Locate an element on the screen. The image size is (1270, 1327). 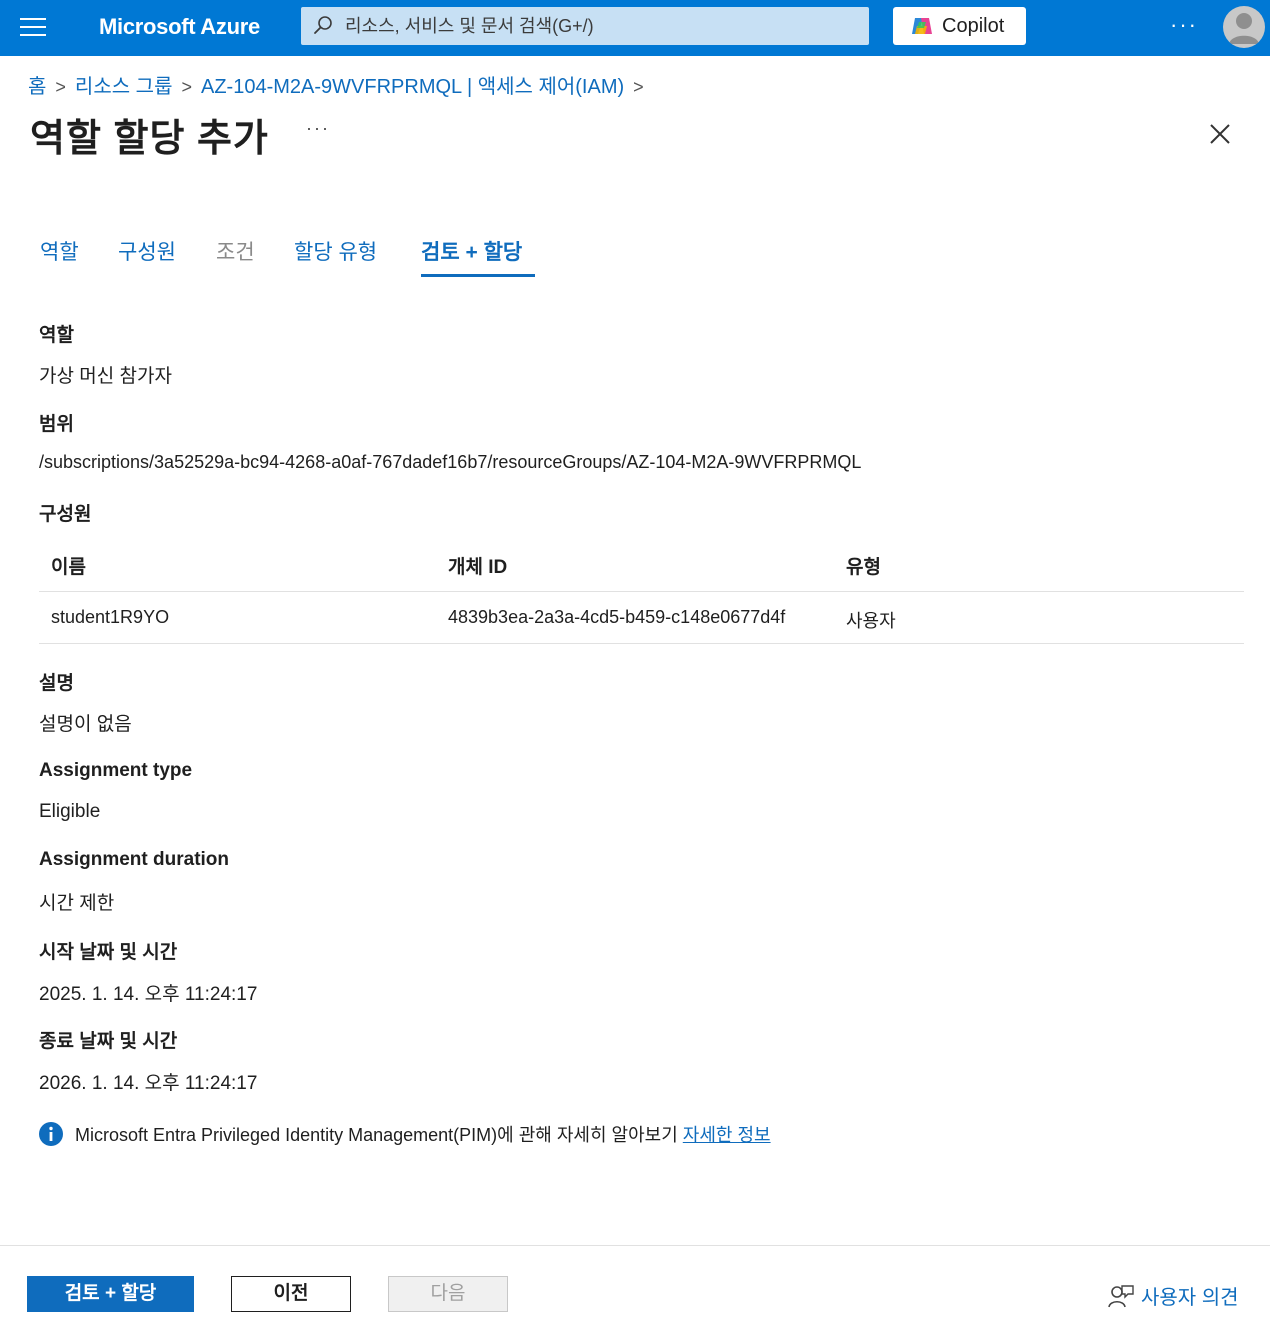
assignment-type-value: Eligible is located at coordinates (70, 811).